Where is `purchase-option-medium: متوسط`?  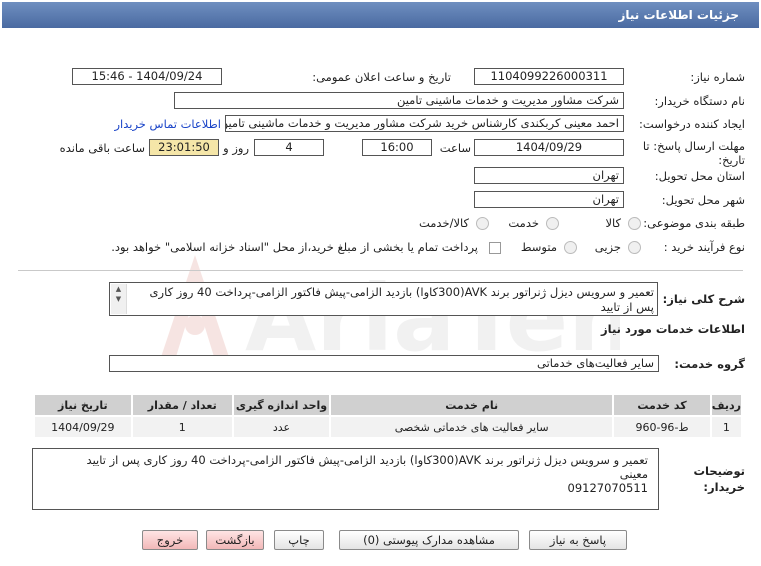 purchase-option-medium: متوسط is located at coordinates (538, 247).